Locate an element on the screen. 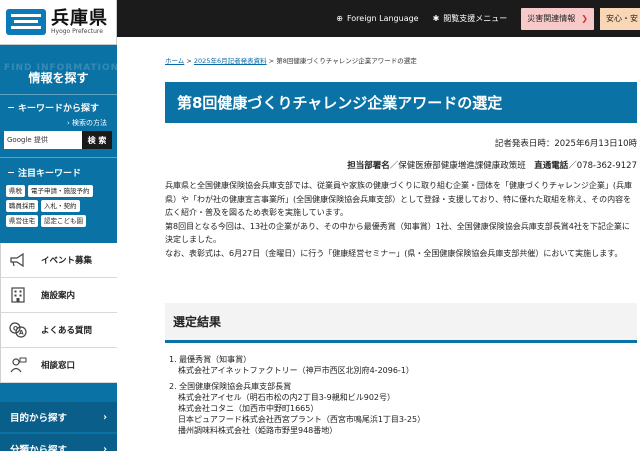 This screenshot has height=451, width=640. keyword-chip: 電子申請・施設予約 is located at coordinates (60, 191).